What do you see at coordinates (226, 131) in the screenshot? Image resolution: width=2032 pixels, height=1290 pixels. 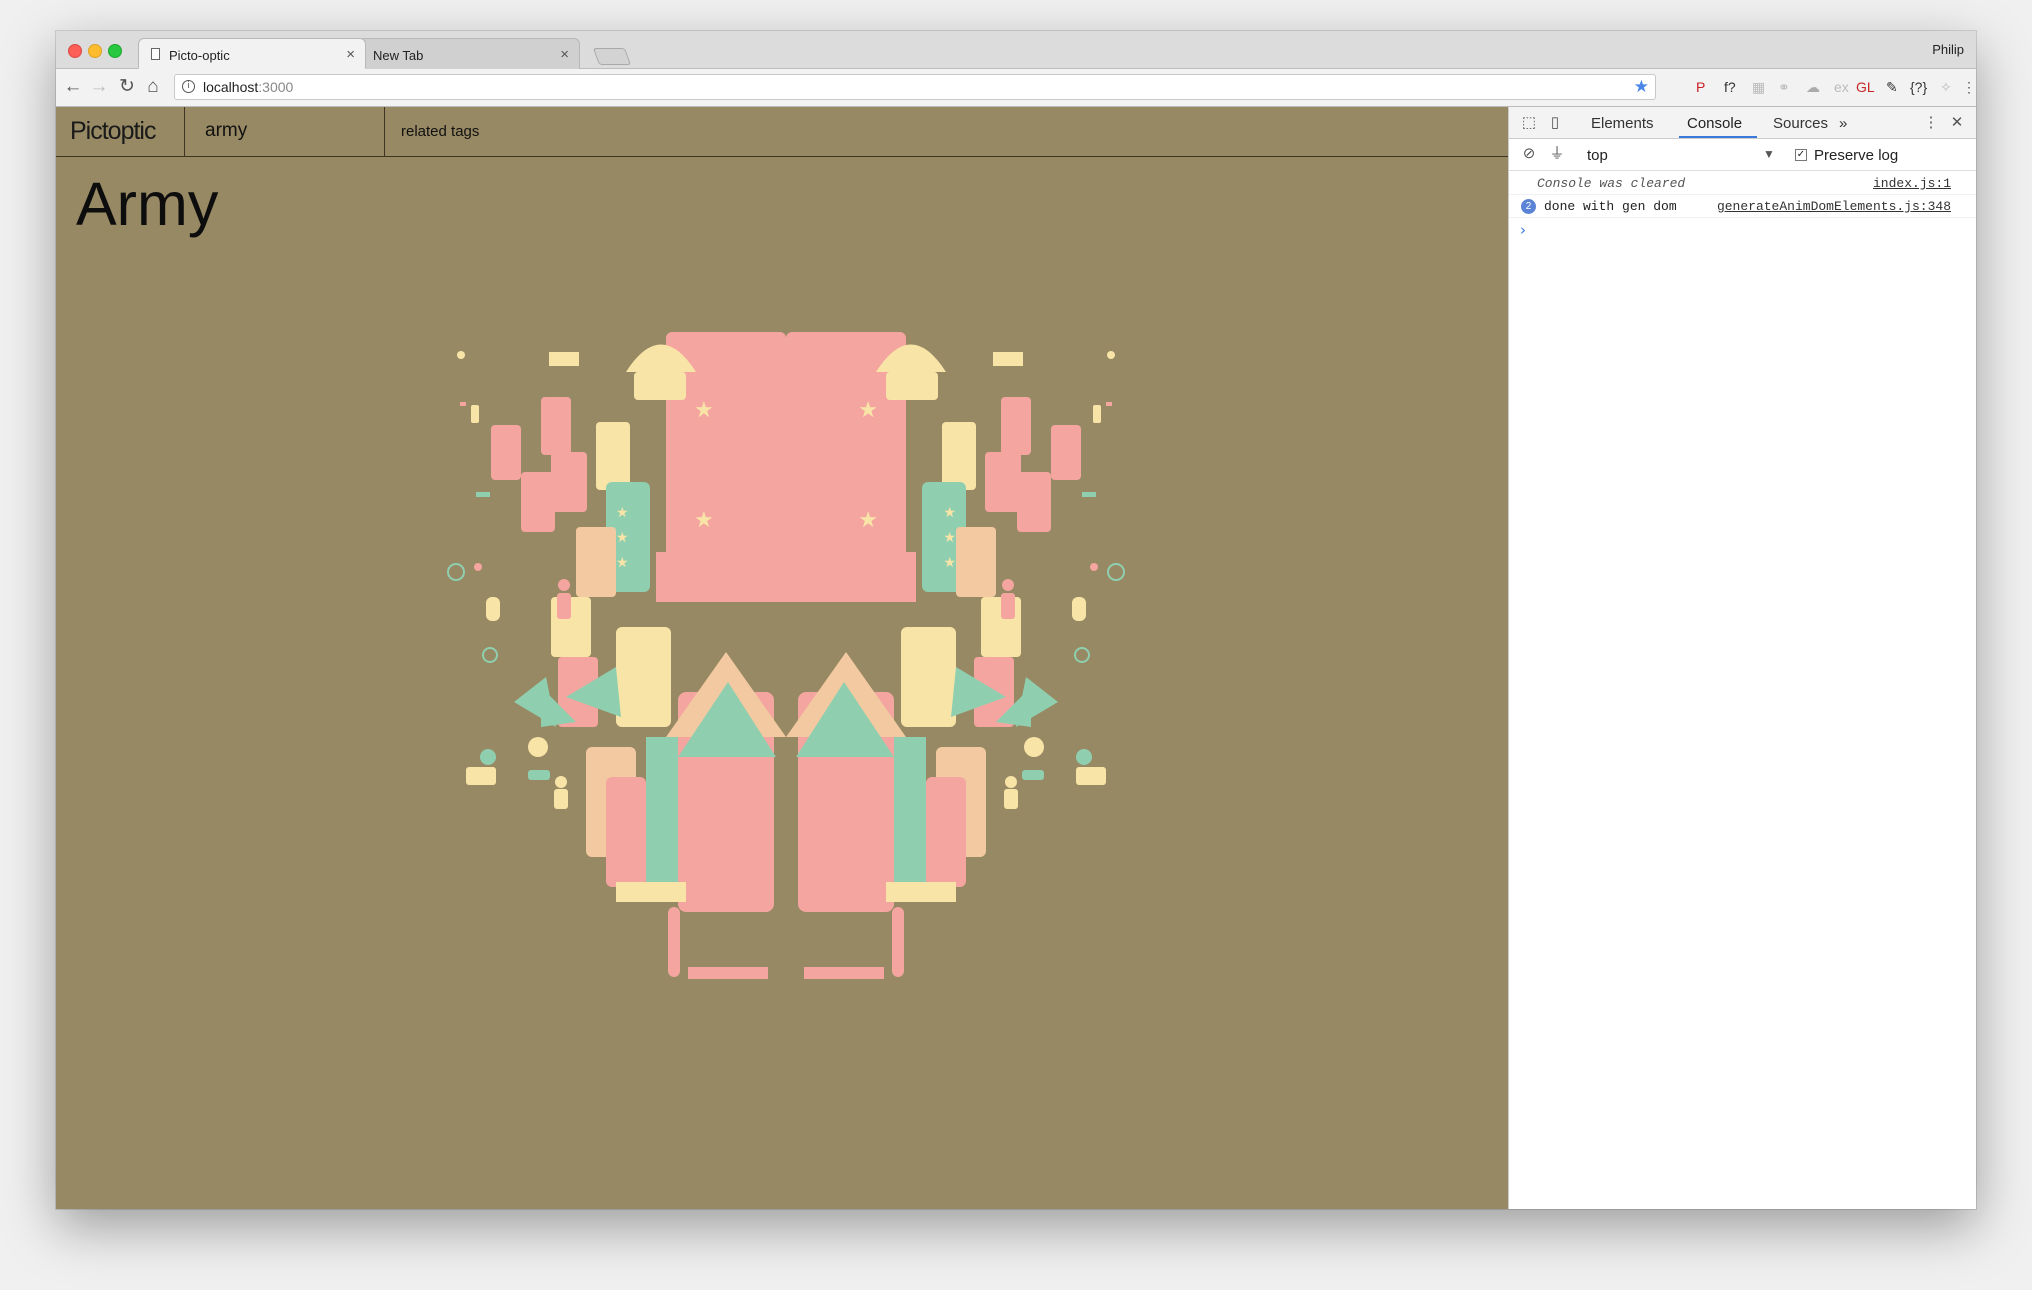 I see `search-term-input: army` at bounding box center [226, 131].